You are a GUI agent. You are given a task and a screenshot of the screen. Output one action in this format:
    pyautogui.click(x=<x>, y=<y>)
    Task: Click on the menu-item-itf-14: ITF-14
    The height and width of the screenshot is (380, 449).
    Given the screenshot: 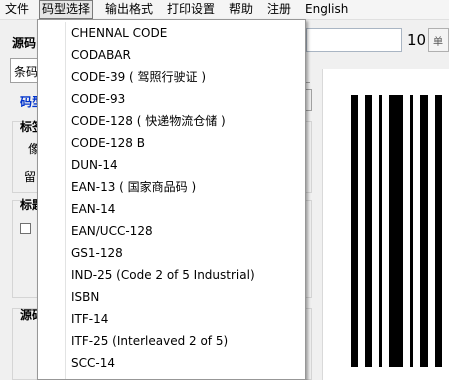 What is the action you would take?
    pyautogui.click(x=89, y=319)
    